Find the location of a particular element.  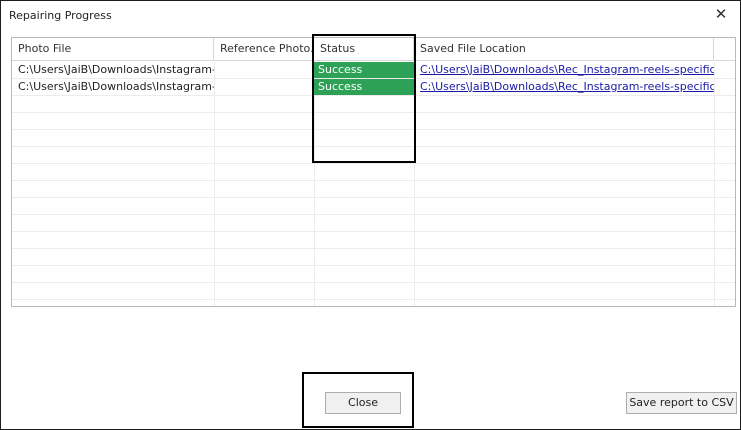

close-button: Close is located at coordinates (363, 403).